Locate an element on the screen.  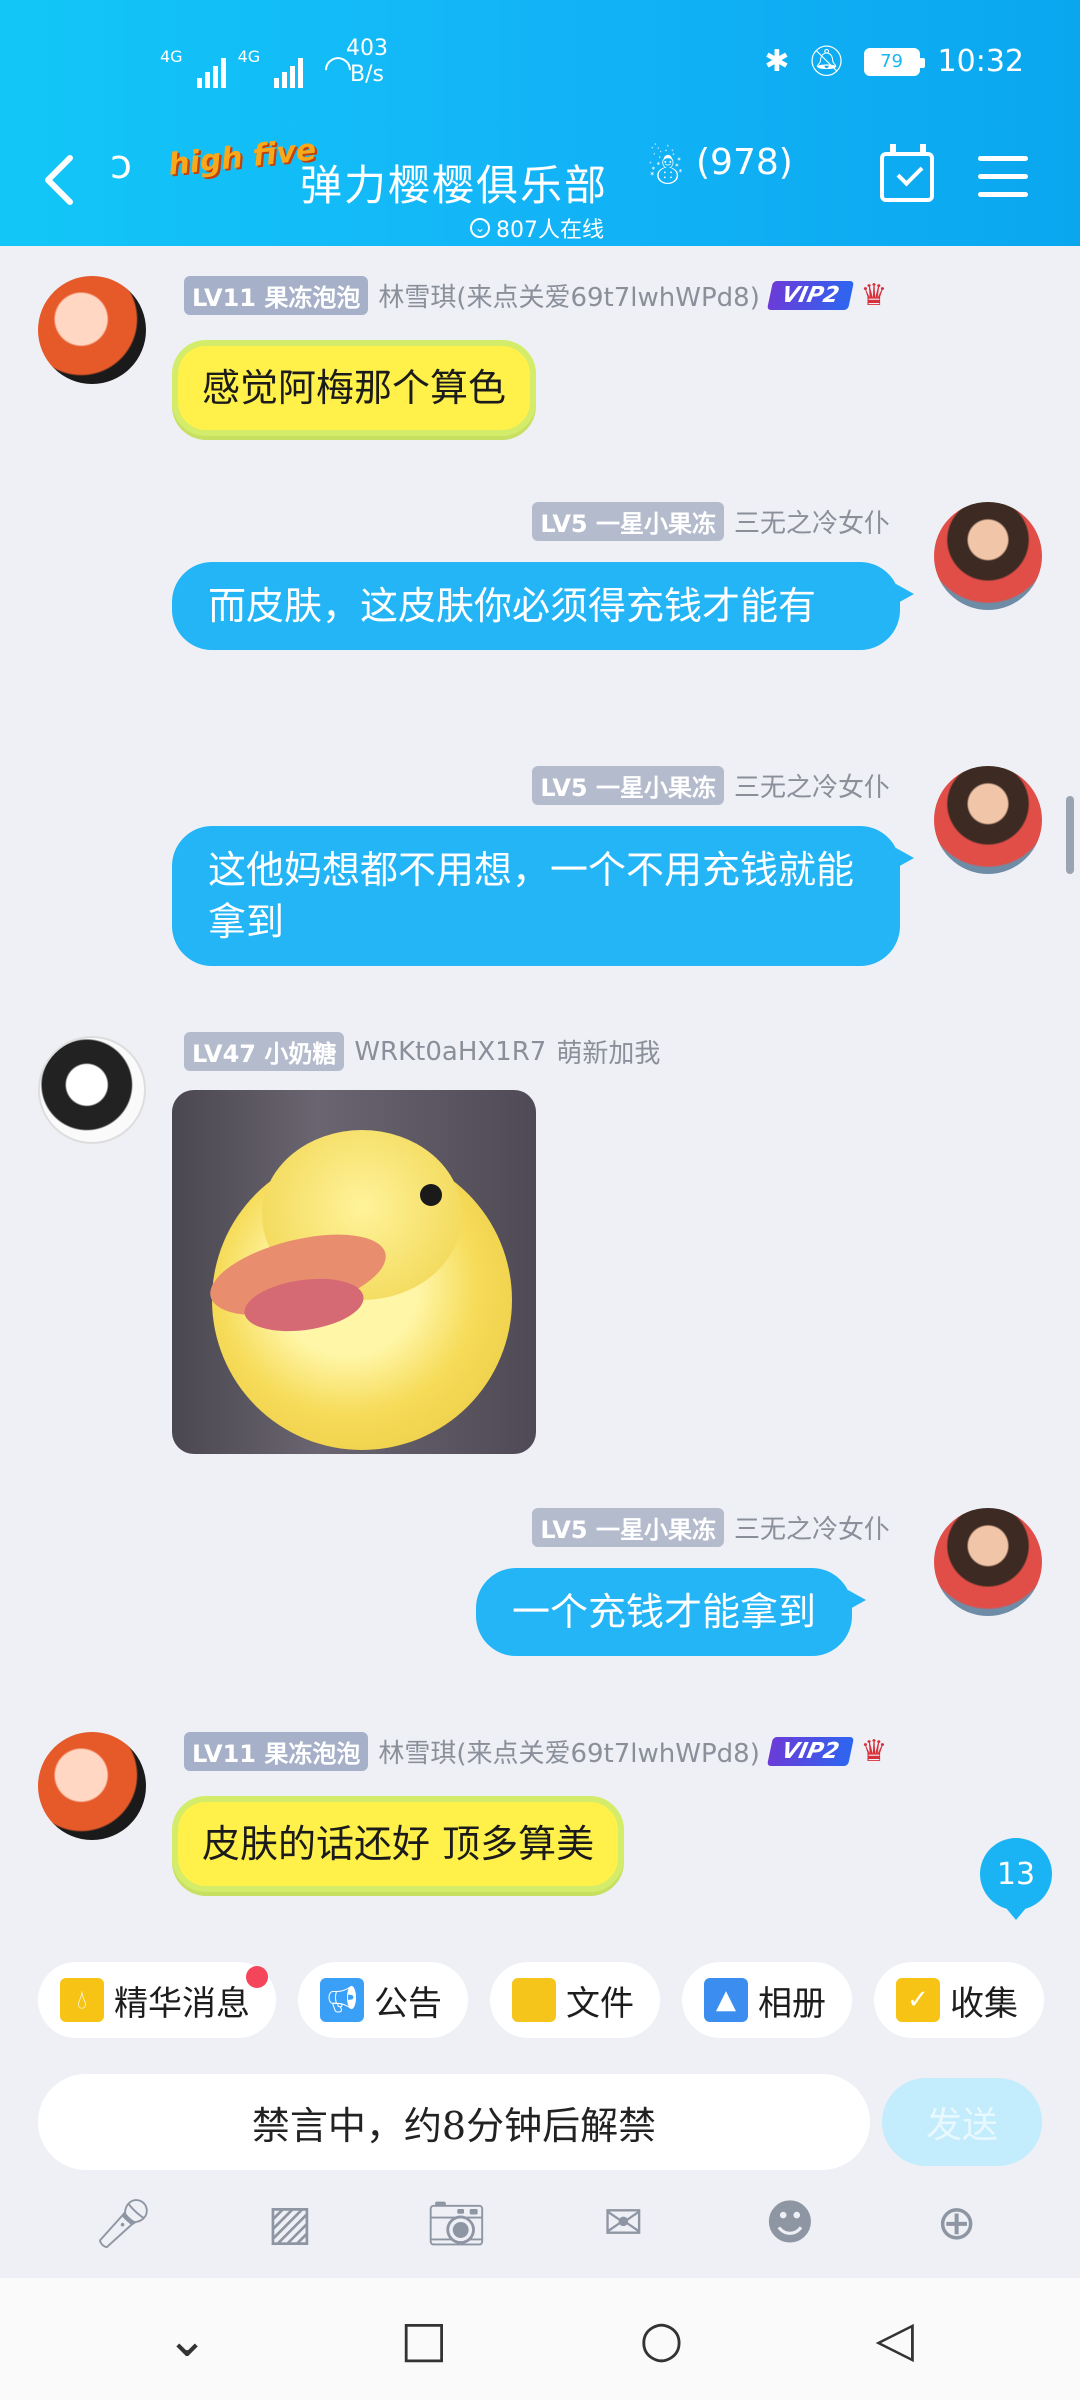
group-badge-icon: ☃ is located at coordinates (666, 169).